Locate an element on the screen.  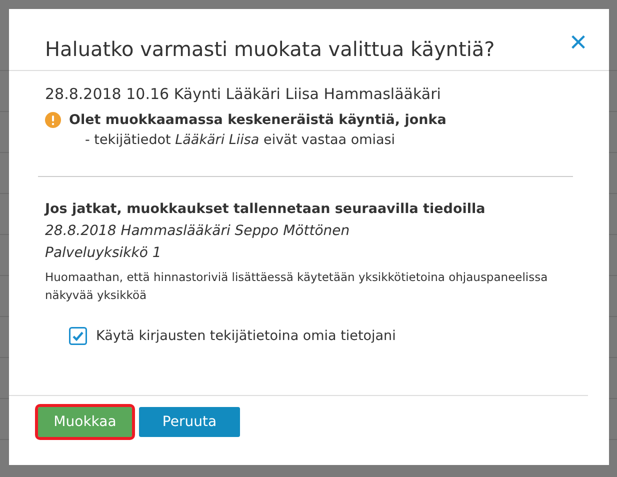
section-heading: Jos jatkat, muokkaukset tallennetaan seuraavilla tiedoilla is located at coordinates (265, 209).